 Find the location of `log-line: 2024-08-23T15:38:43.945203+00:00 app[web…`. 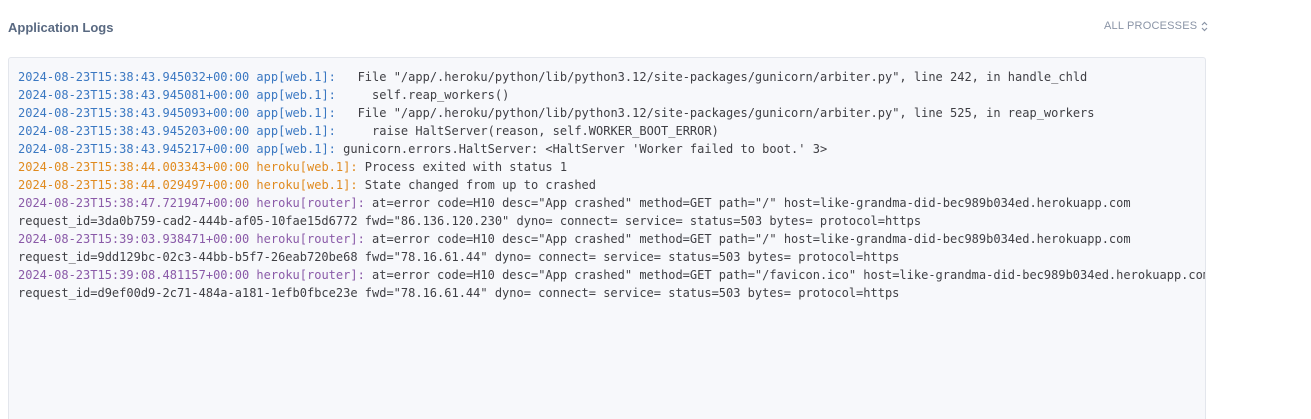

log-line: 2024-08-23T15:38:43.945203+00:00 app[web… is located at coordinates (611, 131).